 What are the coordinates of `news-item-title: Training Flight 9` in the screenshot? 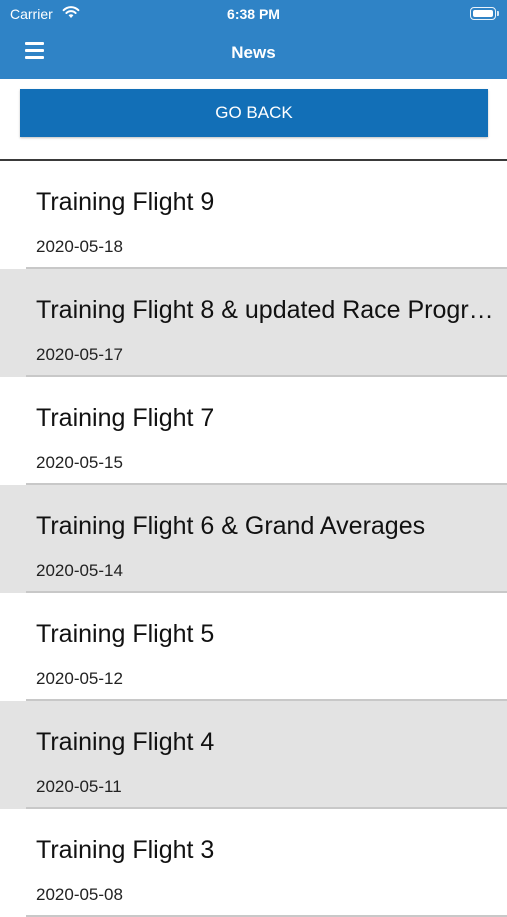 It's located at (125, 202).